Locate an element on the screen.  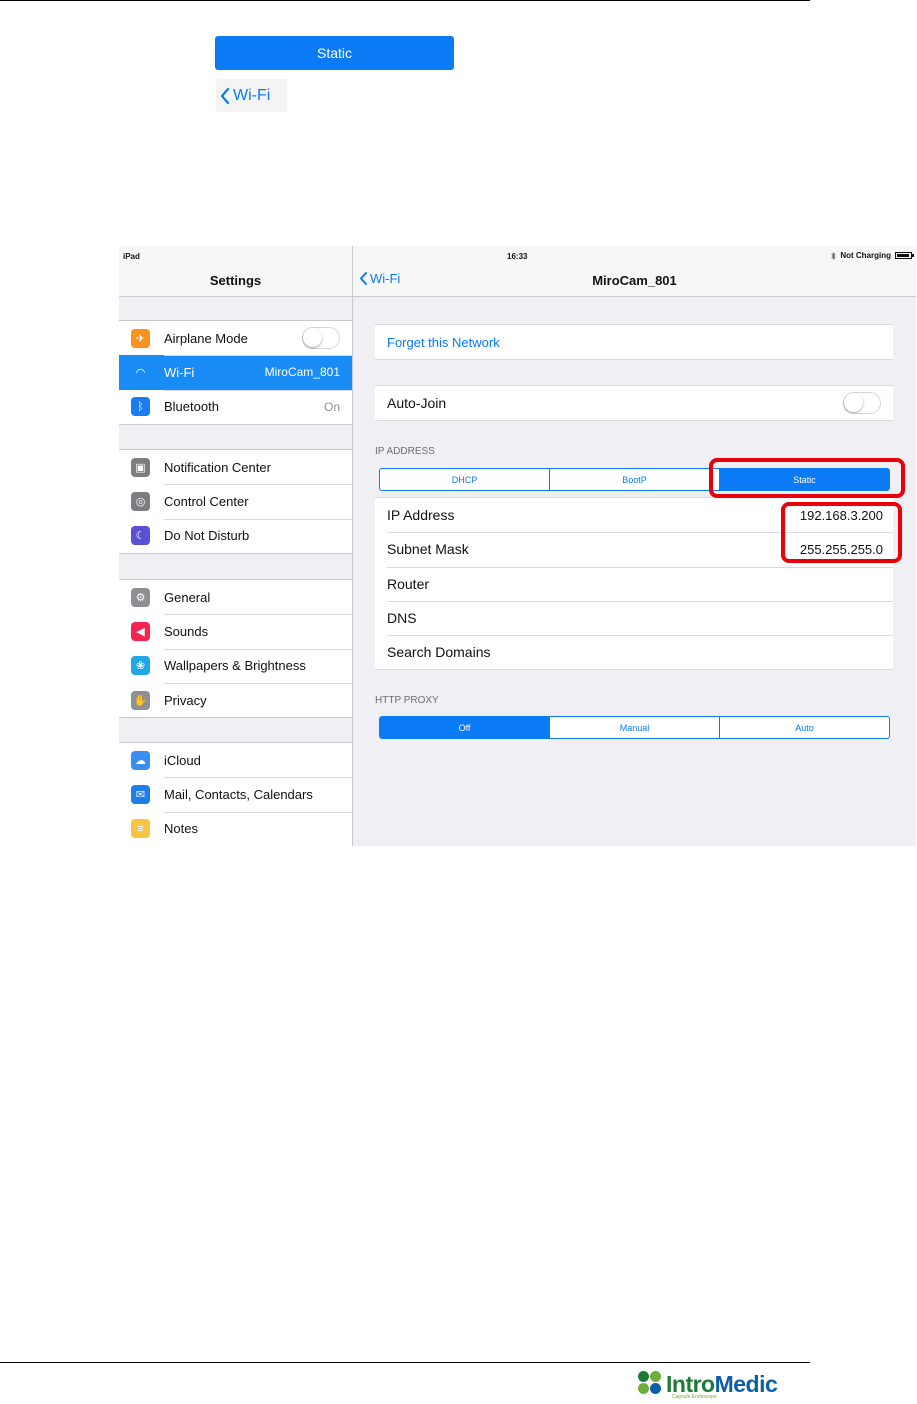
master-title: Settings is located at coordinates (235, 280).